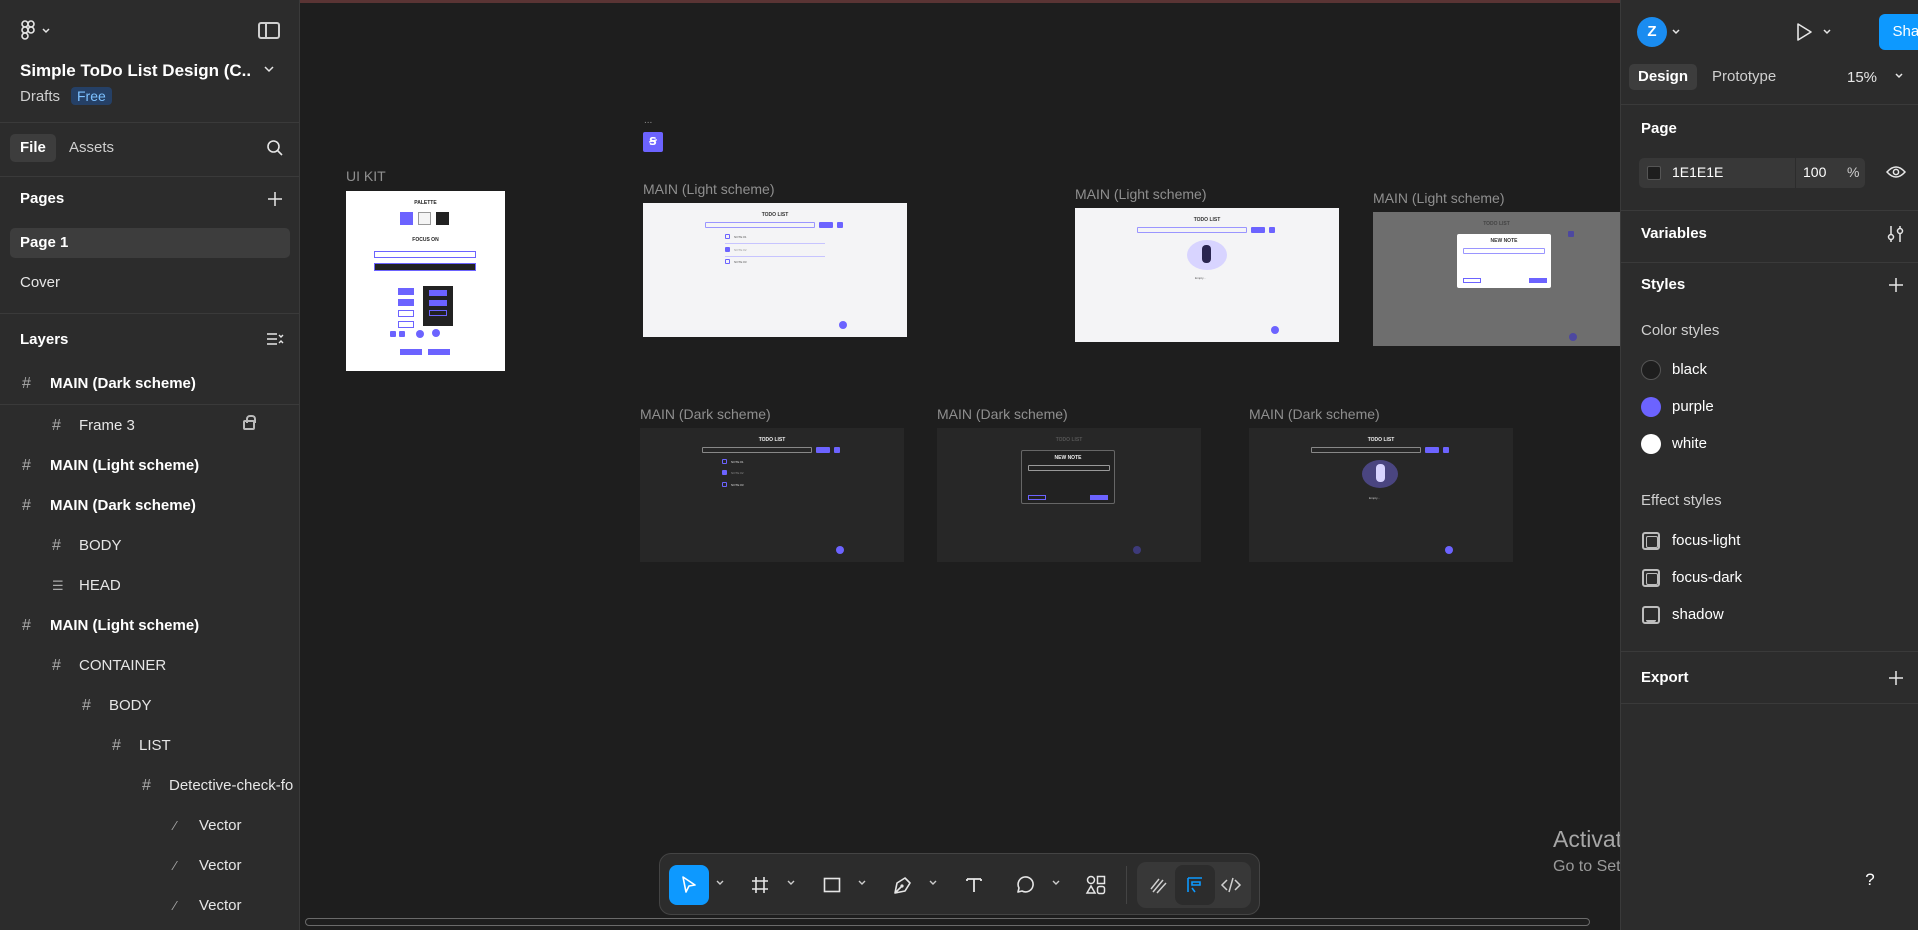 Image resolution: width=1918 pixels, height=930 pixels. I want to click on variables-settings-icon, so click(1896, 234).